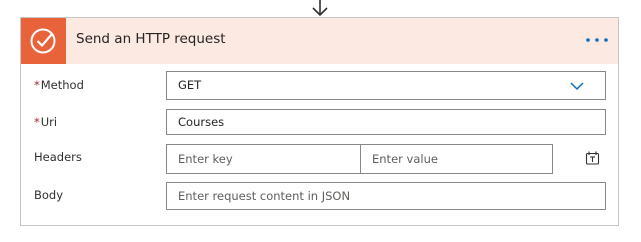 This screenshot has width=641, height=242. What do you see at coordinates (49, 122) in the screenshot?
I see `uri-label-text: Uri` at bounding box center [49, 122].